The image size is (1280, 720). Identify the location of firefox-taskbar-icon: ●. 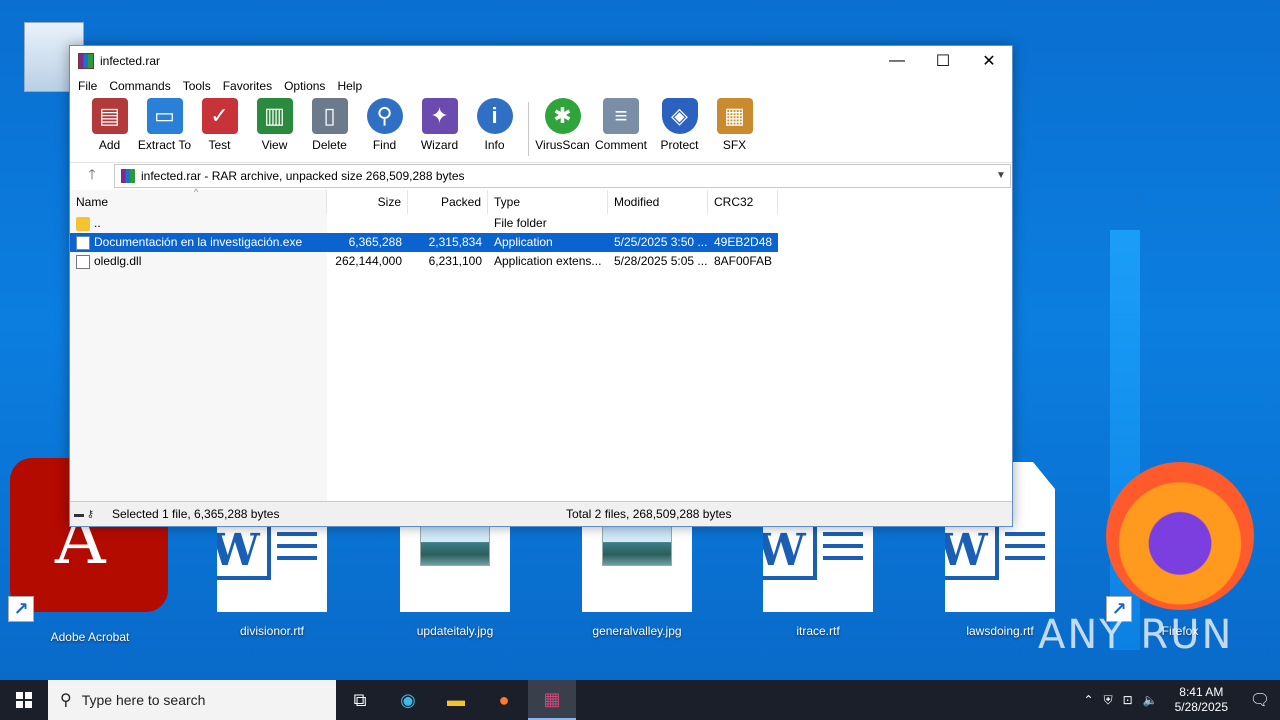
(504, 700).